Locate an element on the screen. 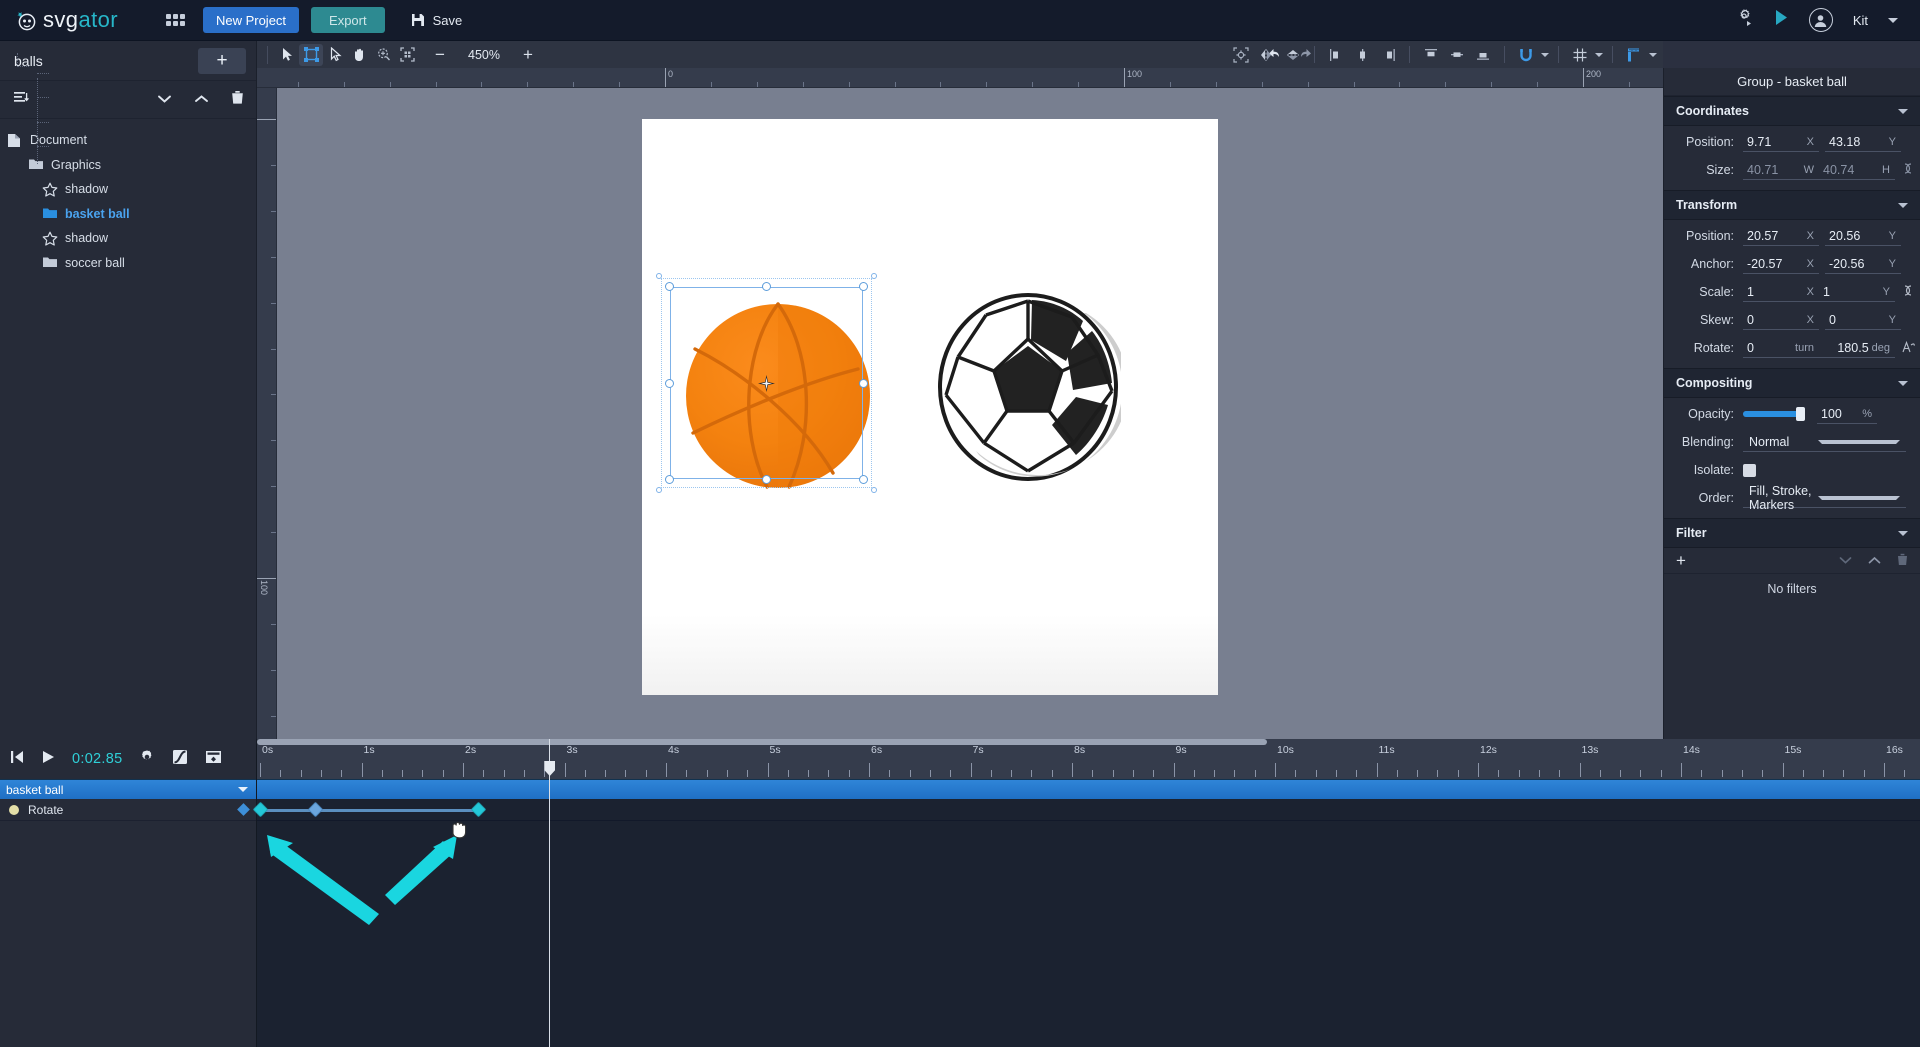 The height and width of the screenshot is (1047, 1920). coordinates-position-x-field: 9.71 X is located at coordinates (1781, 142).